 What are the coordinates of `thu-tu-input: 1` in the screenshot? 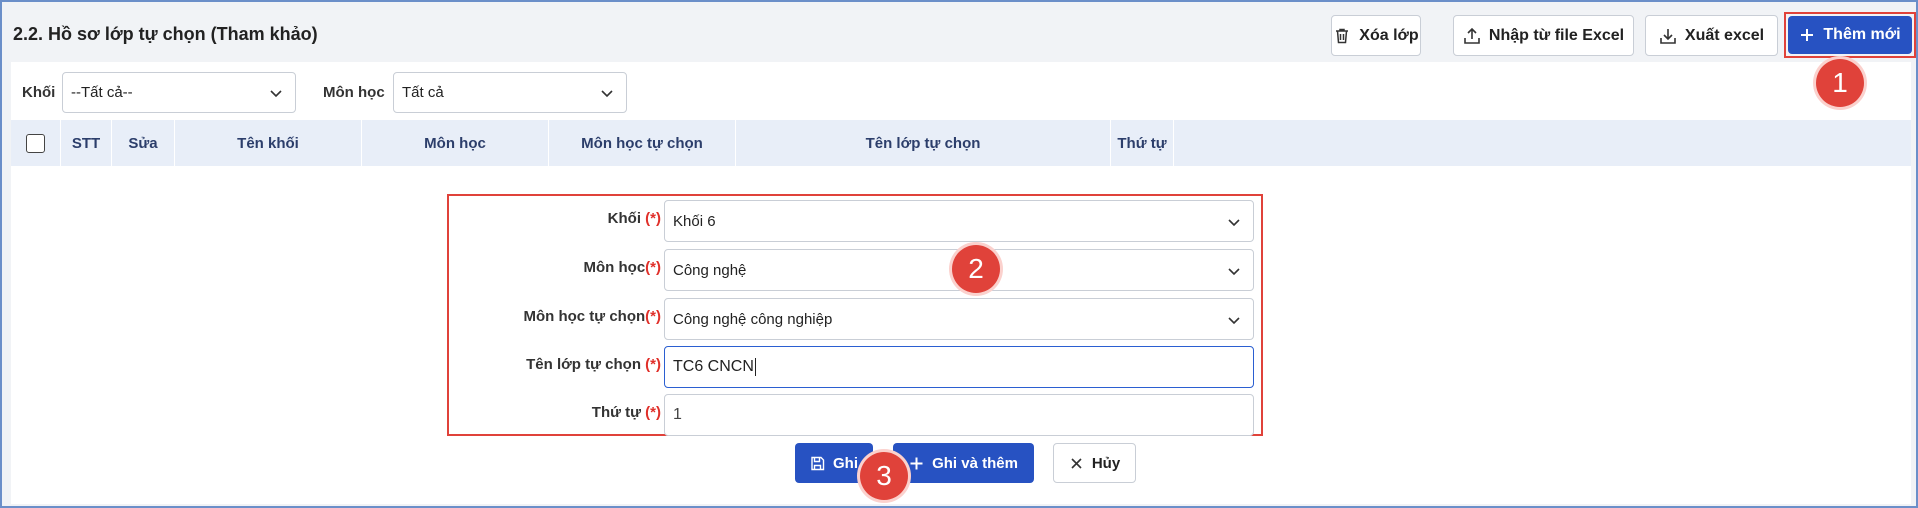 It's located at (959, 415).